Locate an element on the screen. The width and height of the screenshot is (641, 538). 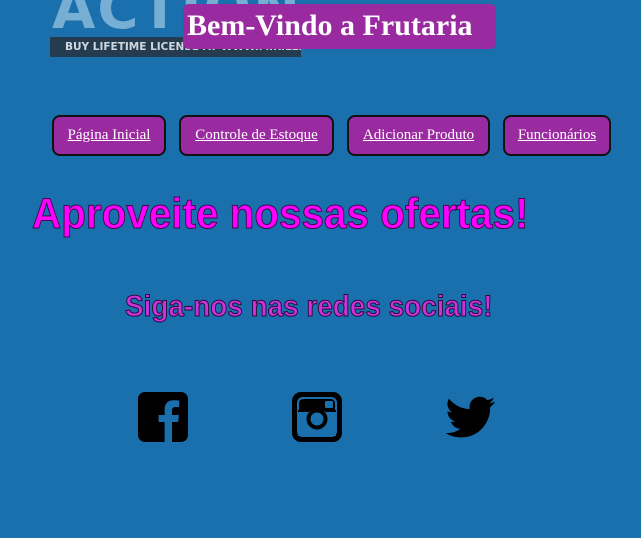
twitter-icon is located at coordinates (471, 417).